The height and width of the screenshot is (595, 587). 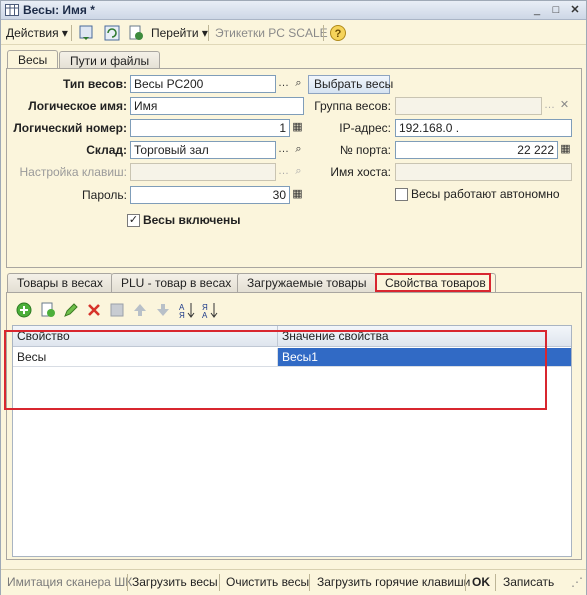 What do you see at coordinates (182, 315) in the screenshot?
I see `svg-text: Я` at bounding box center [182, 315].